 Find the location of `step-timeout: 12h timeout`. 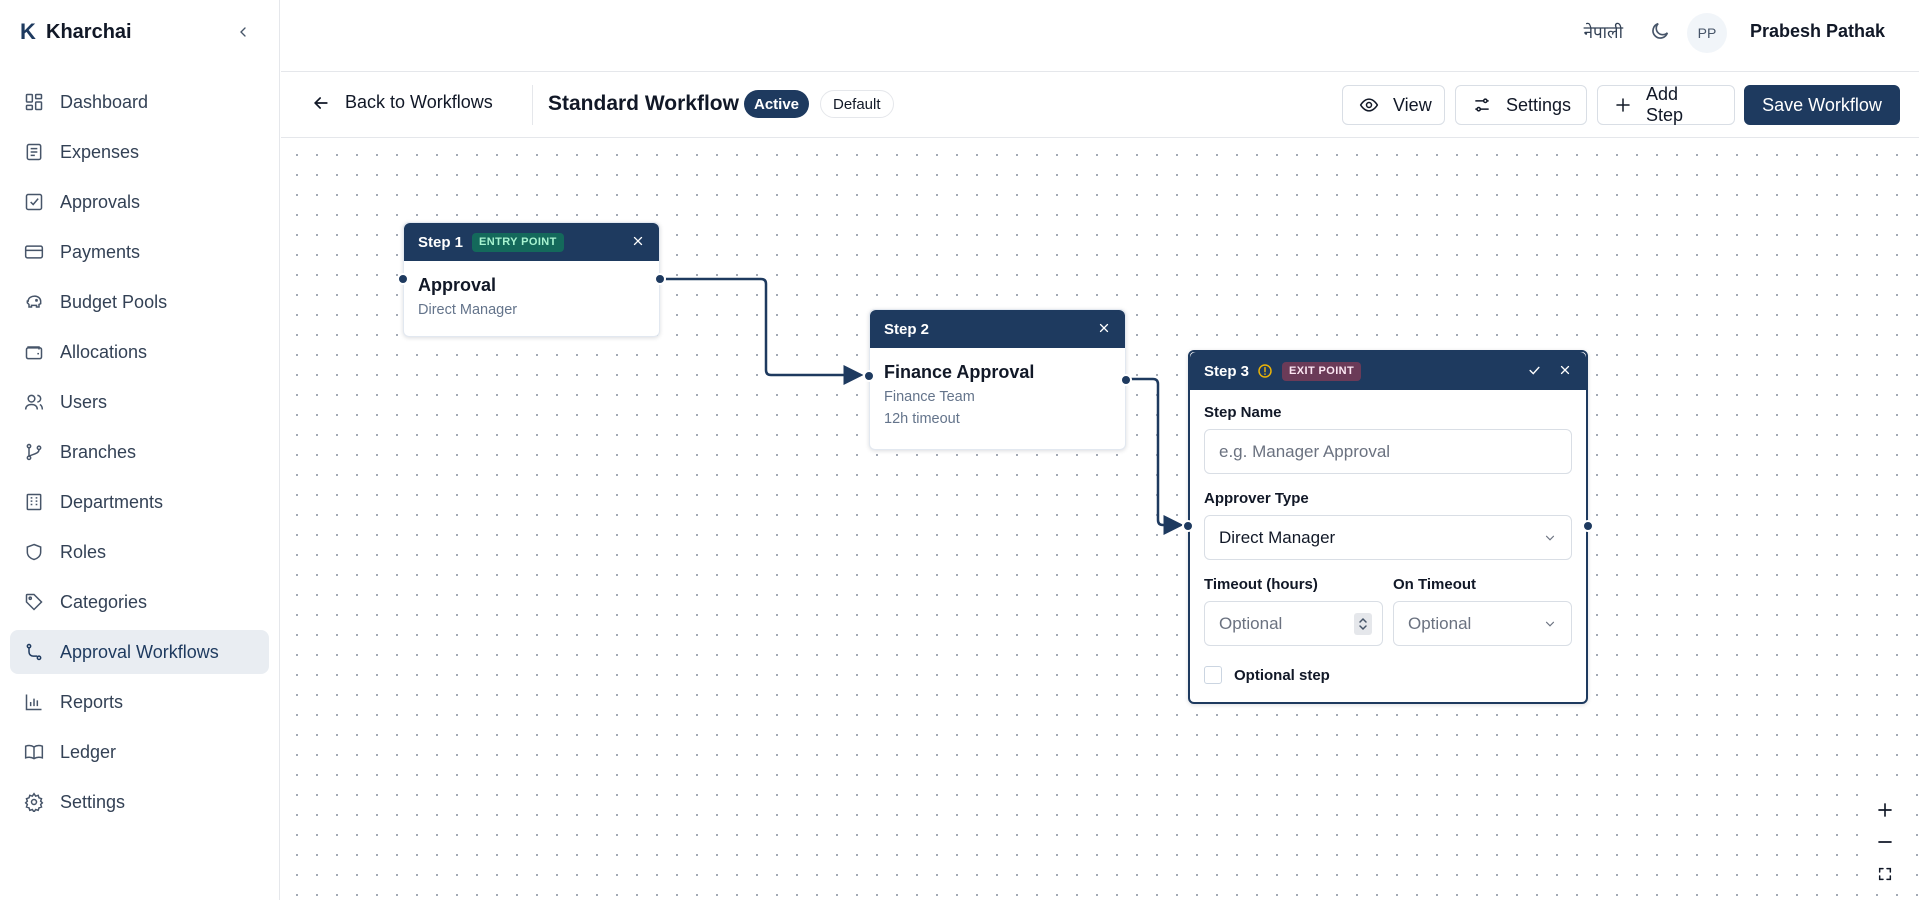

step-timeout: 12h timeout is located at coordinates (922, 419).